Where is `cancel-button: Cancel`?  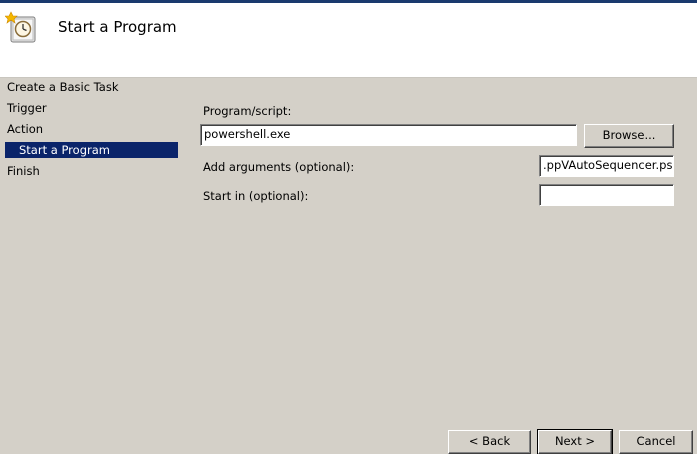
cancel-button: Cancel is located at coordinates (656, 442).